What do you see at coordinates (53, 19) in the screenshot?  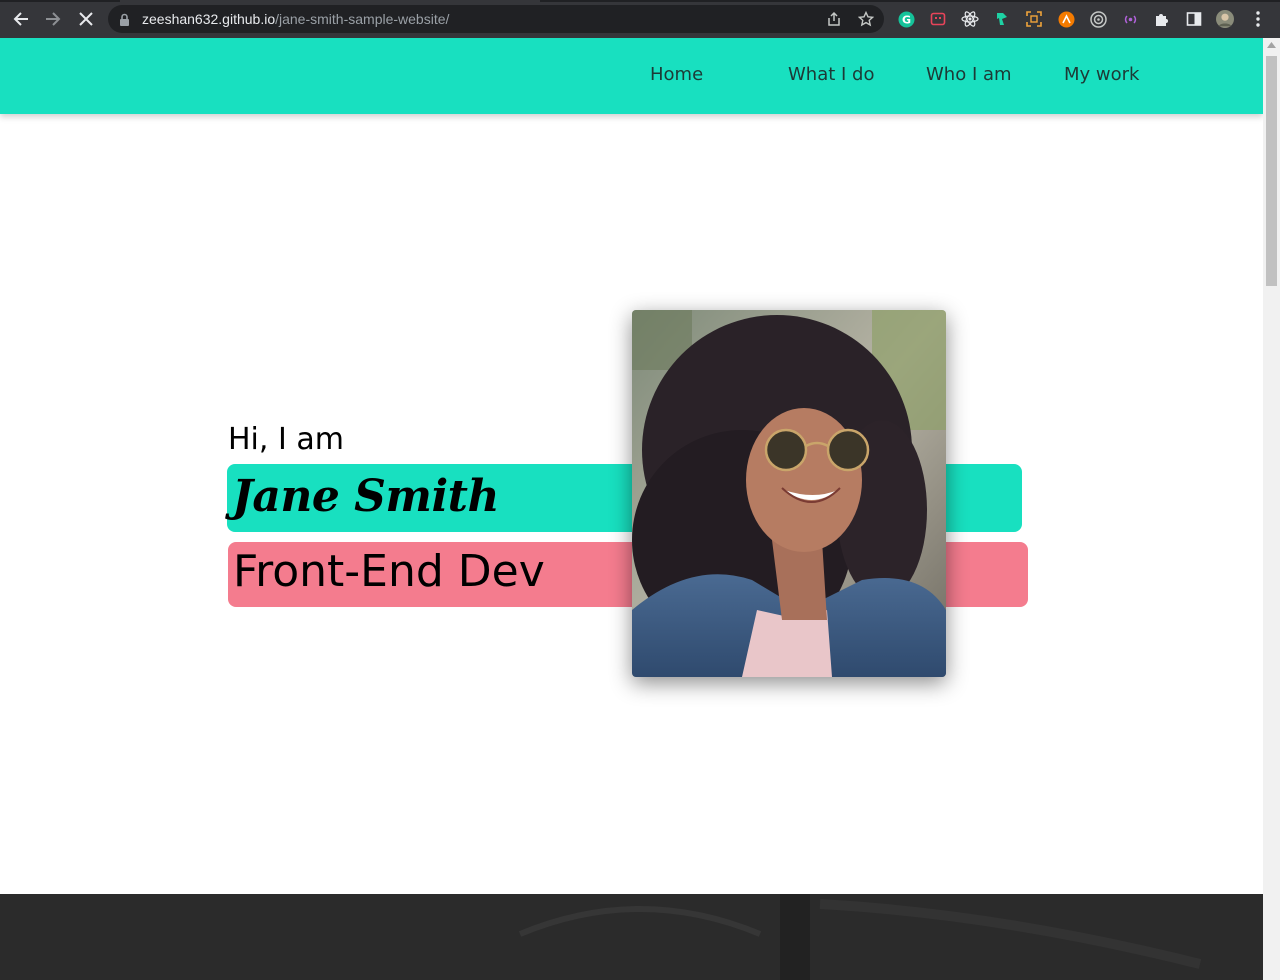 I see `forward-icon` at bounding box center [53, 19].